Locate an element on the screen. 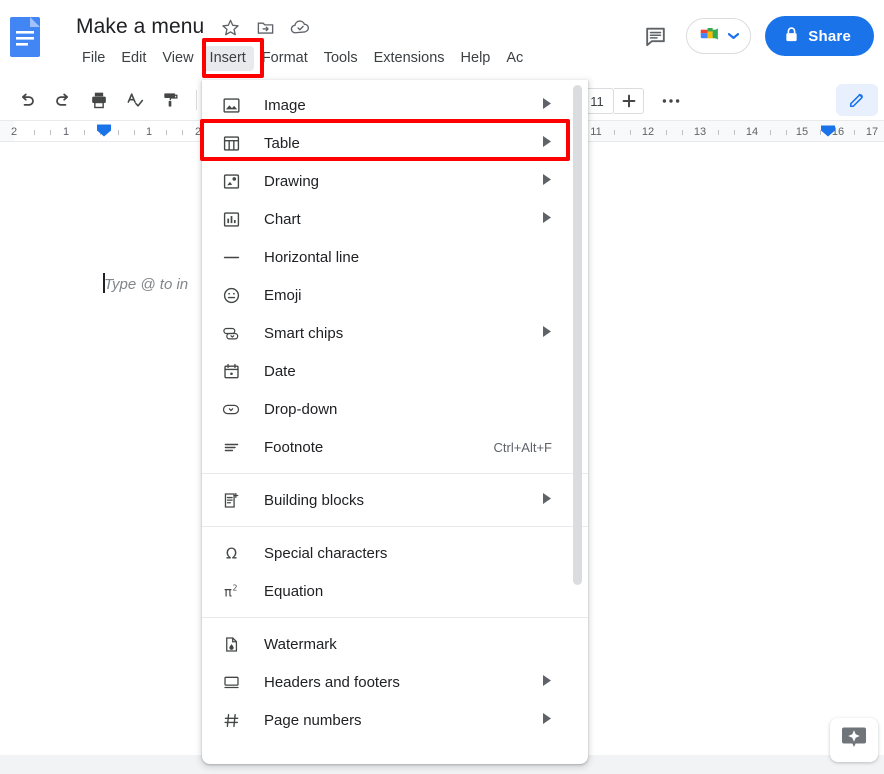  menu-option-page-numbers: Page numbers is located at coordinates (395, 720).